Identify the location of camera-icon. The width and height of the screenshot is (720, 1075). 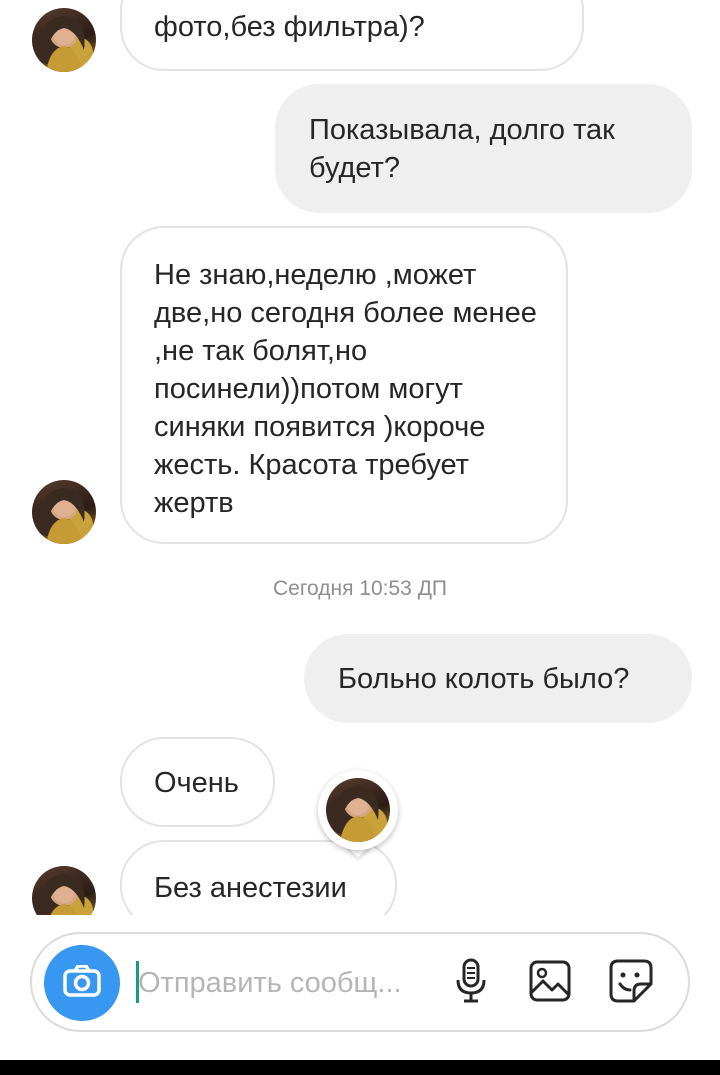
(82, 982).